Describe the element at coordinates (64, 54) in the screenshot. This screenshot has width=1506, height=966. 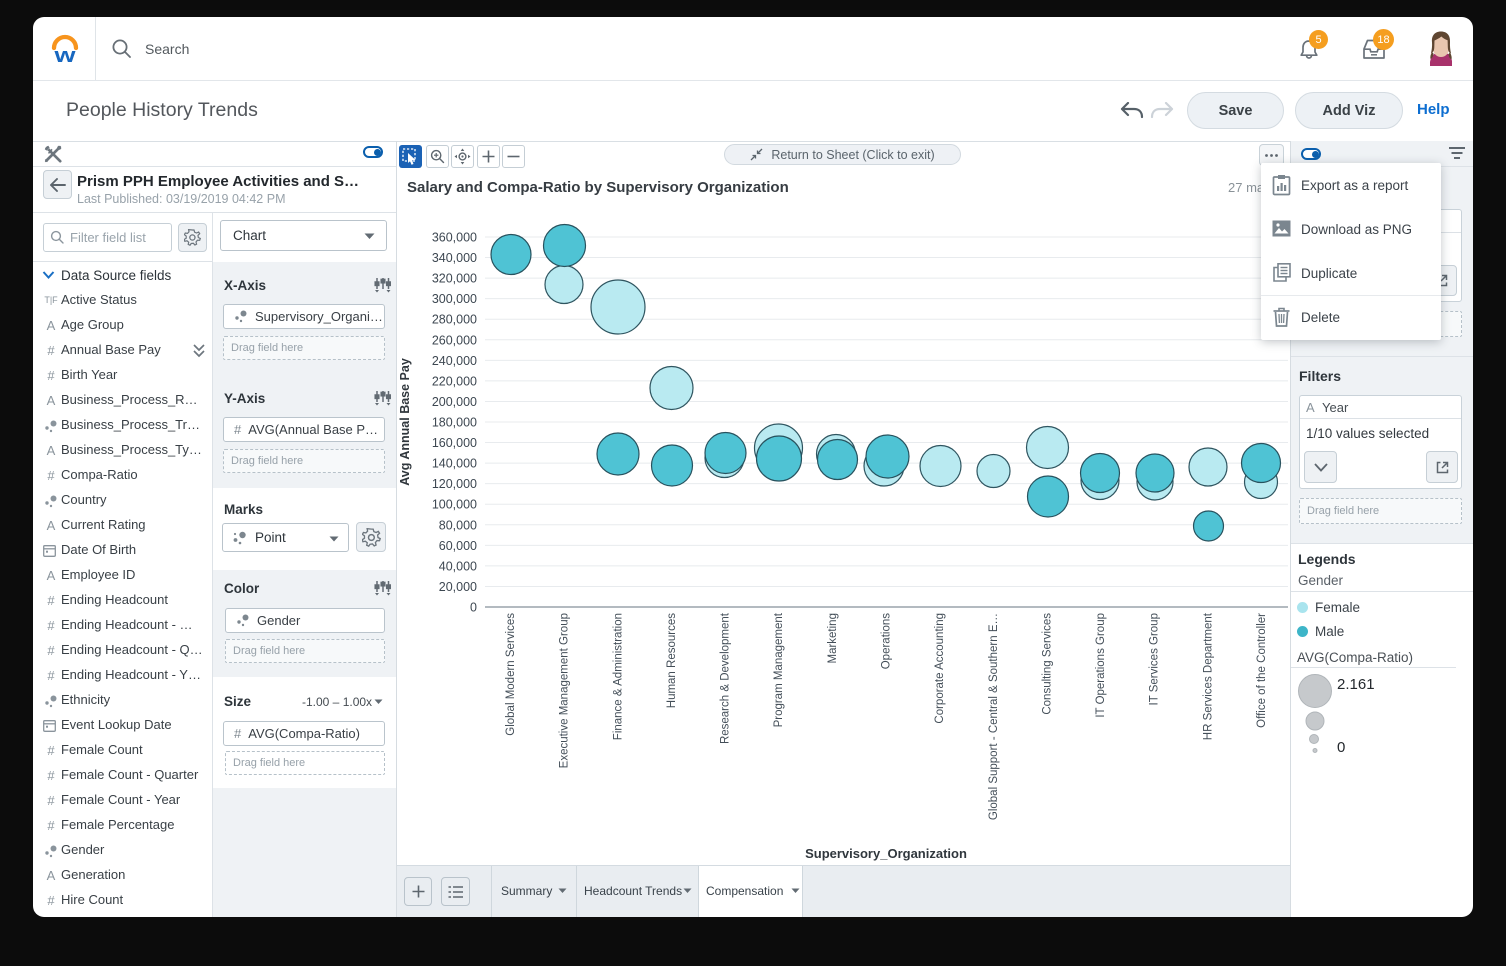
I see `svg-text: w` at that location.